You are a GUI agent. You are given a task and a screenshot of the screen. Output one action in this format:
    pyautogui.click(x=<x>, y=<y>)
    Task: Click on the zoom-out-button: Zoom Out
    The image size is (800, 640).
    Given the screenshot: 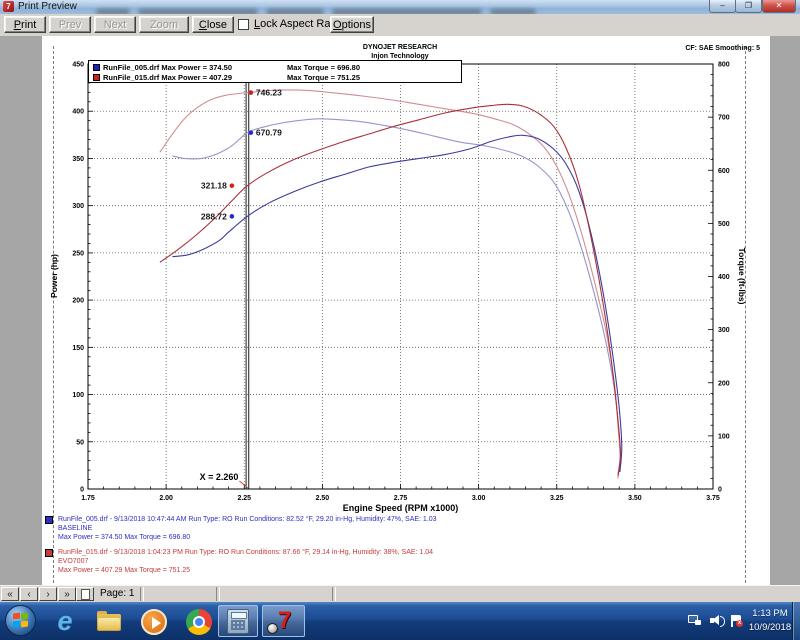 What is the action you would take?
    pyautogui.click(x=164, y=31)
    